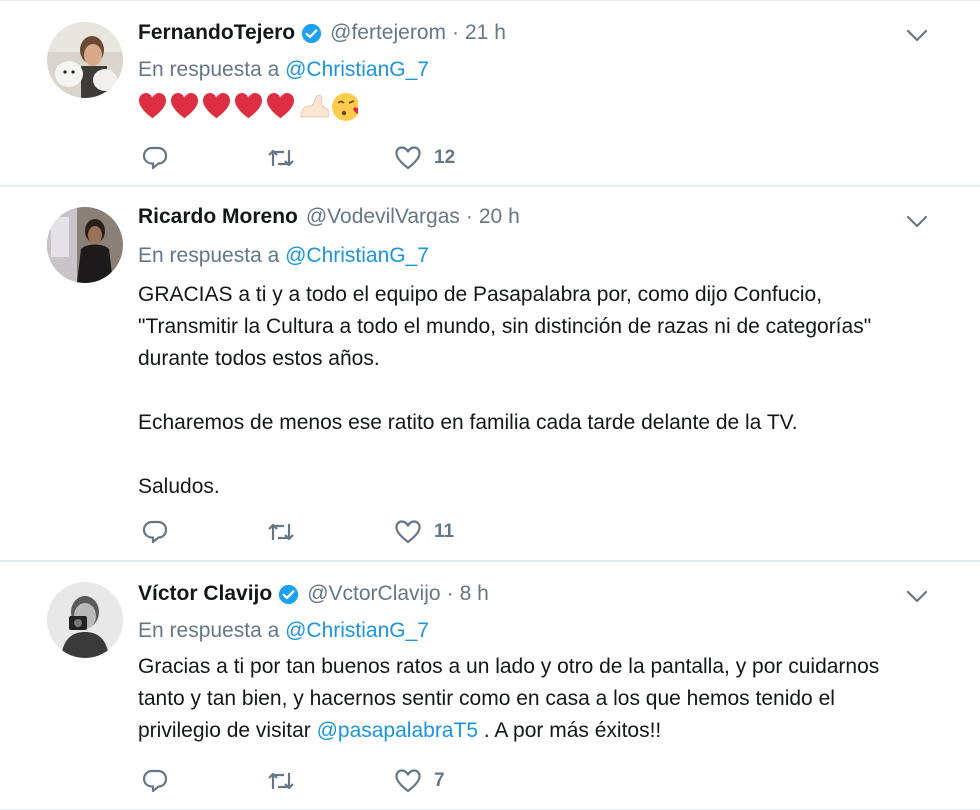 The image size is (980, 810). I want to click on user-handle: @VctorClavijo, so click(373, 594).